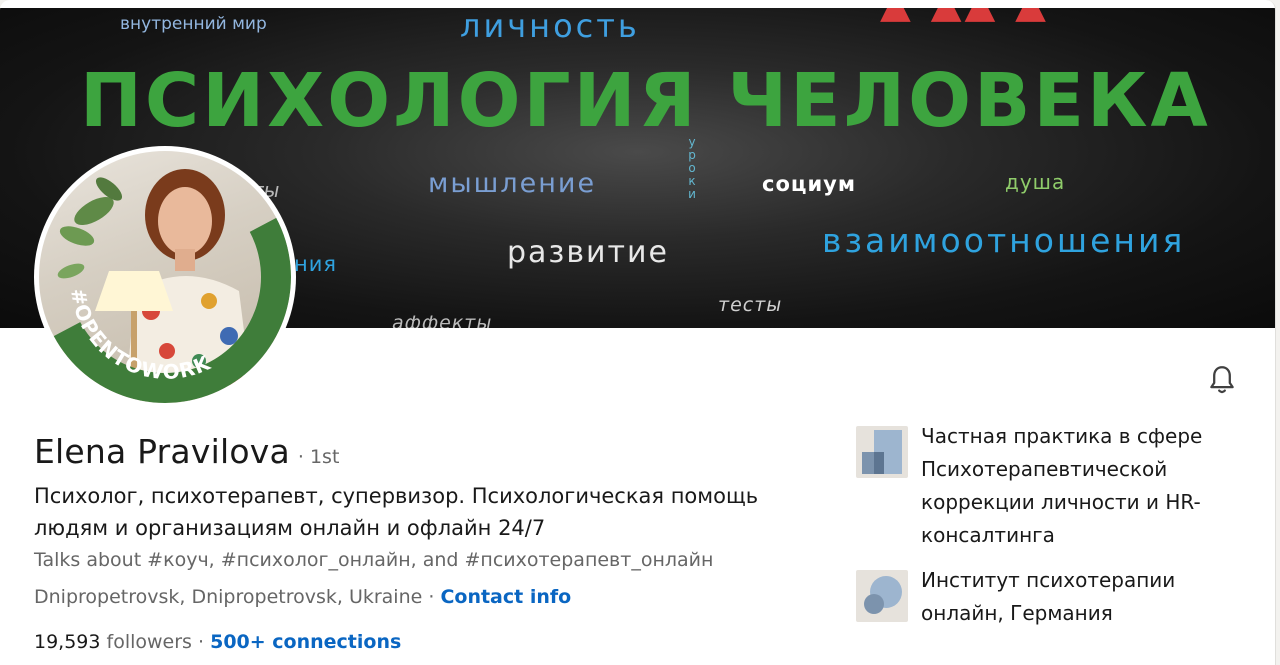  I want to click on banner-word: аффекты, so click(442, 320).